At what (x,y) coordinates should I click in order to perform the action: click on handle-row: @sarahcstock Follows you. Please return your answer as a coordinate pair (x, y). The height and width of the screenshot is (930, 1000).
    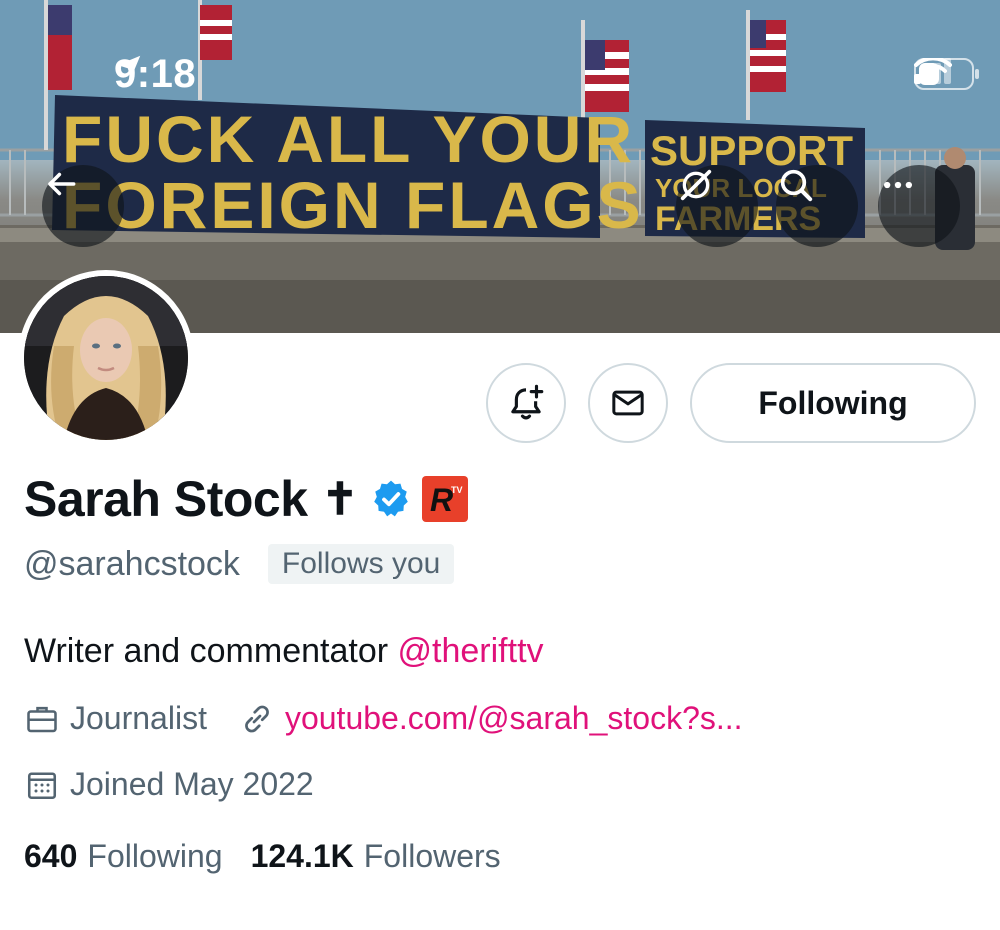
    Looking at the image, I should click on (239, 564).